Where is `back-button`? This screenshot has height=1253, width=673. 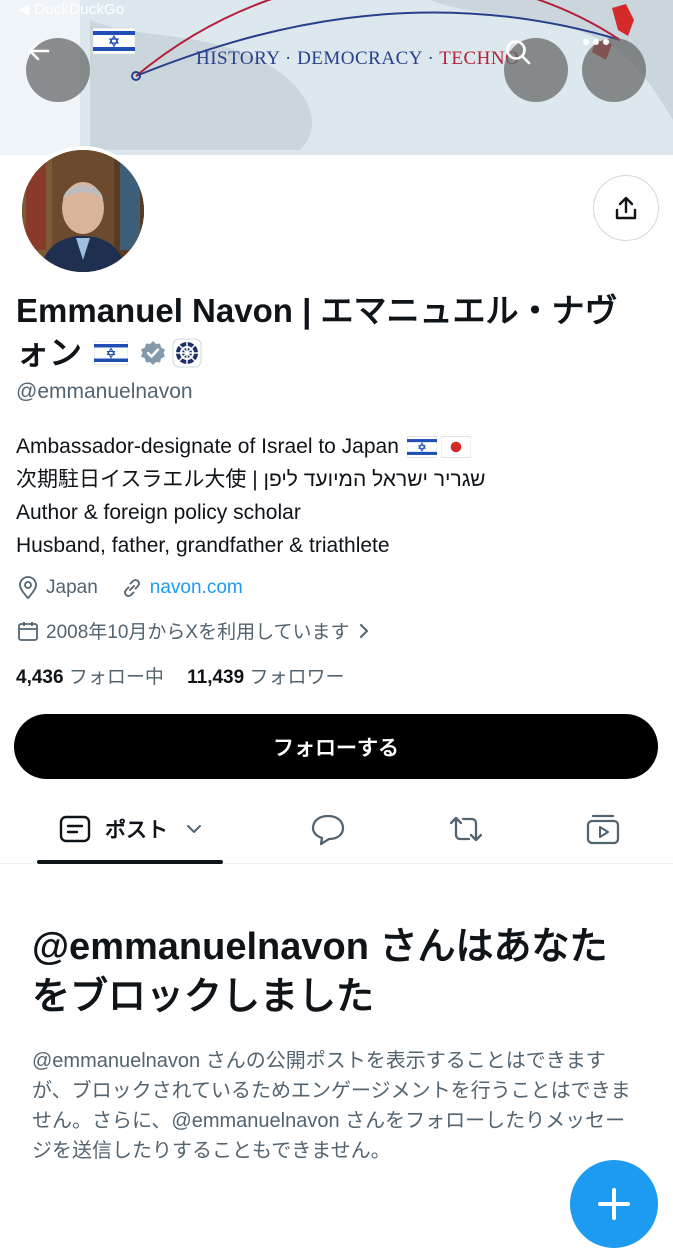 back-button is located at coordinates (58, 70).